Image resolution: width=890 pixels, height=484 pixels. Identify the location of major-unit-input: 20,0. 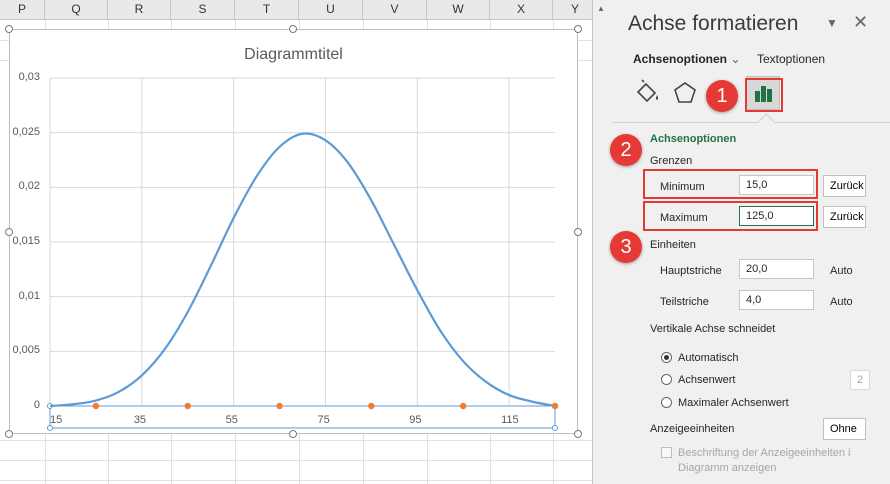
(776, 269).